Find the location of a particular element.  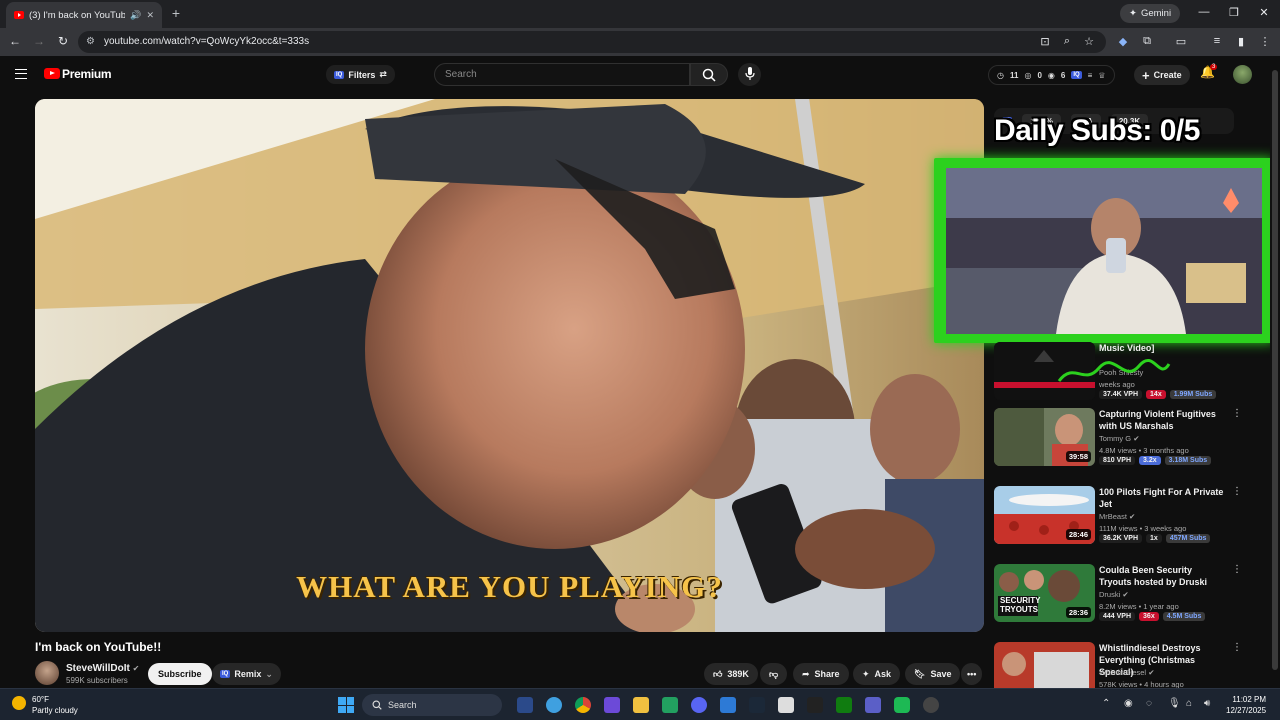

bookmark-star-icon: ☆ is located at coordinates (1089, 41).